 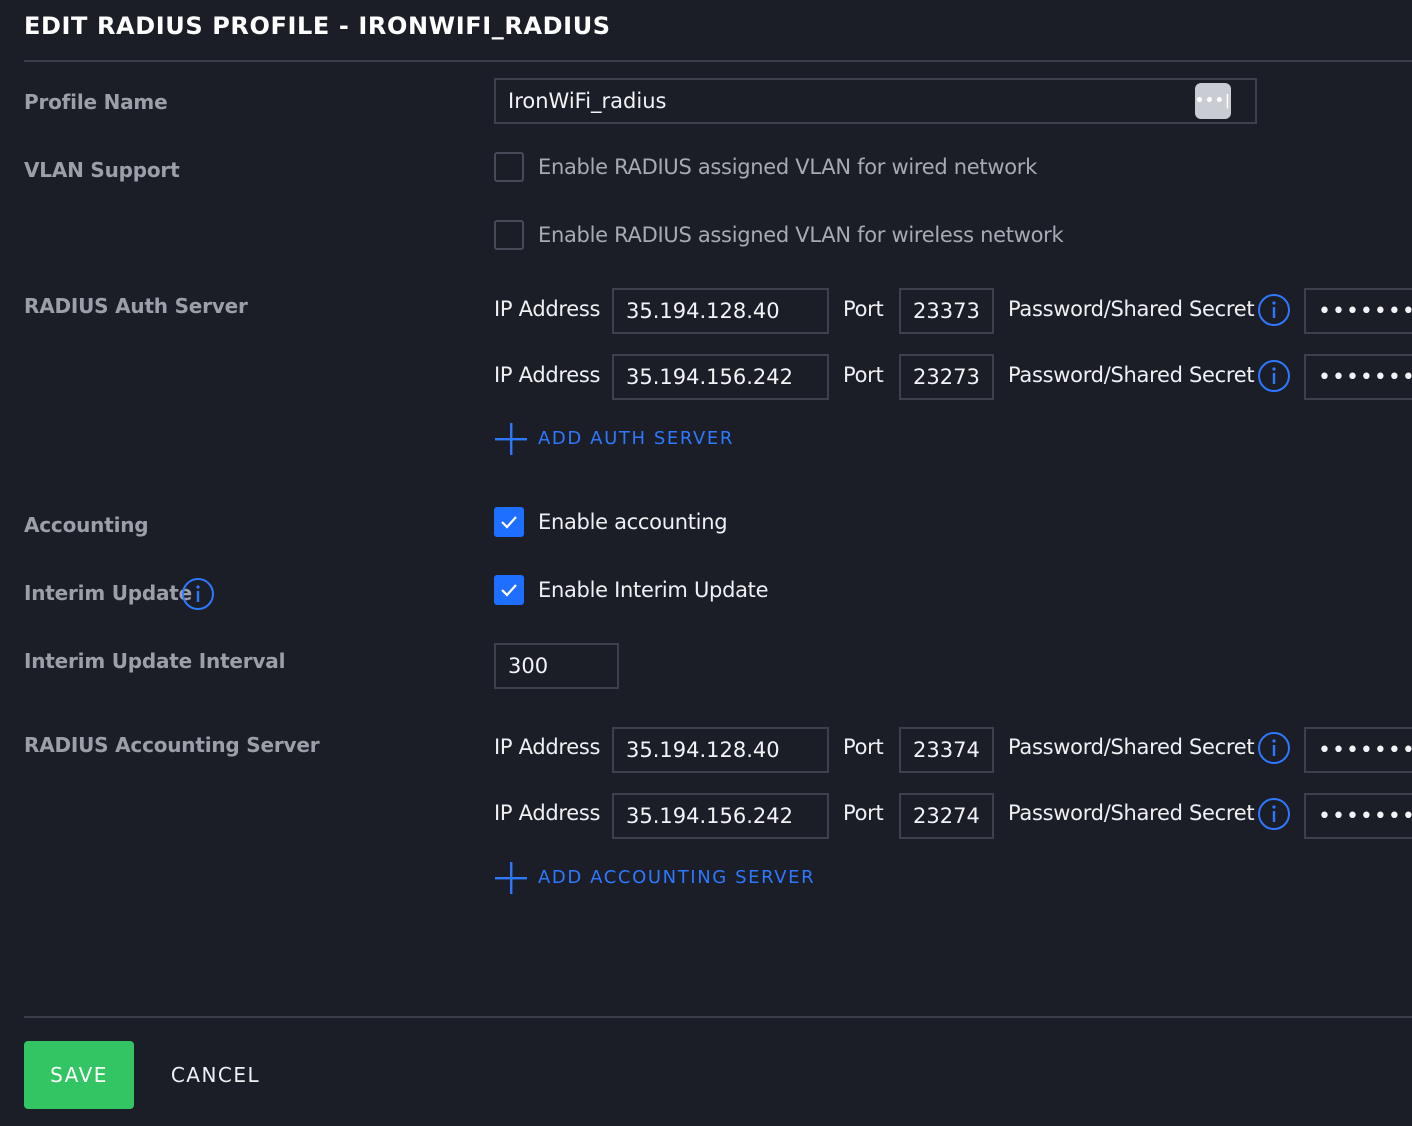 I want to click on profile-name-value: IronWiFi_radius, so click(x=587, y=101).